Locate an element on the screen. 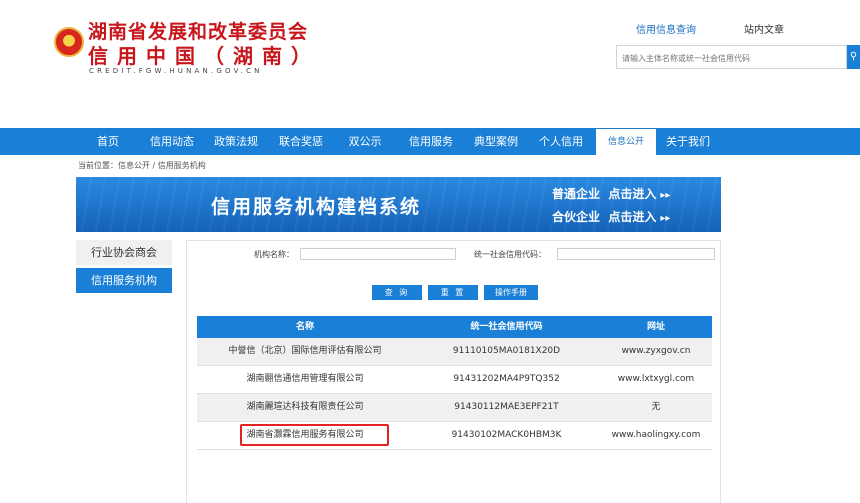  cell-name: 湖南翾信通信用管理有限公司 is located at coordinates (305, 379).